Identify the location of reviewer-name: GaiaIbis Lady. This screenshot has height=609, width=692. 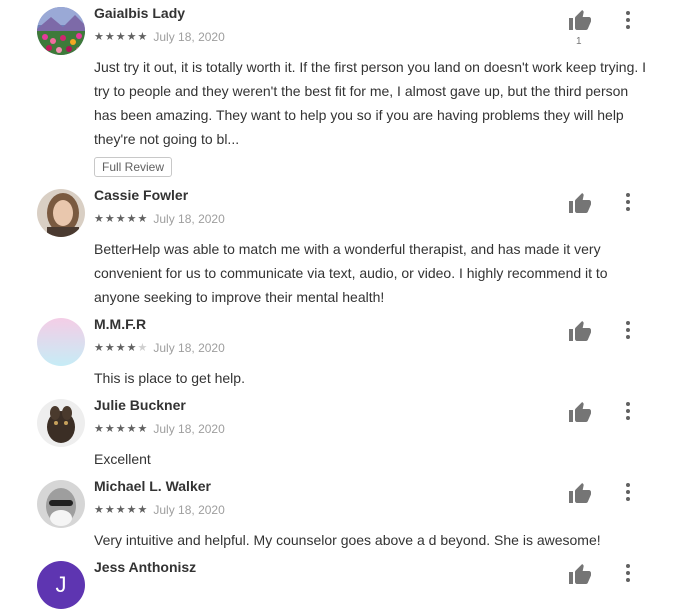
(140, 13).